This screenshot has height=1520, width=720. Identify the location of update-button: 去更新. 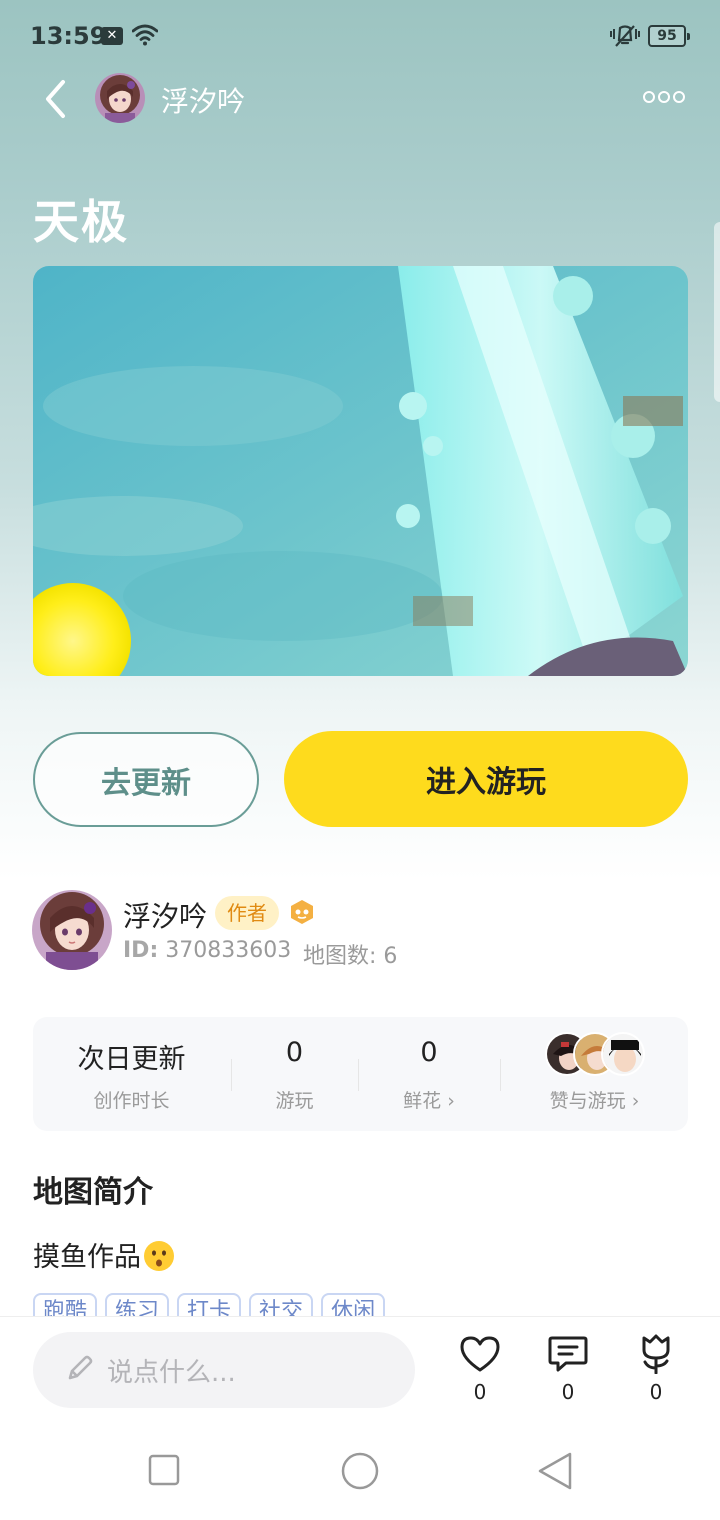
(146, 779).